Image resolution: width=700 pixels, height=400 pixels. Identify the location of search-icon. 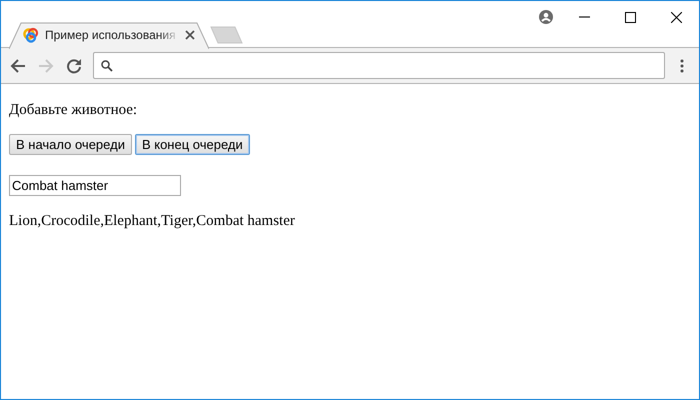
(107, 66).